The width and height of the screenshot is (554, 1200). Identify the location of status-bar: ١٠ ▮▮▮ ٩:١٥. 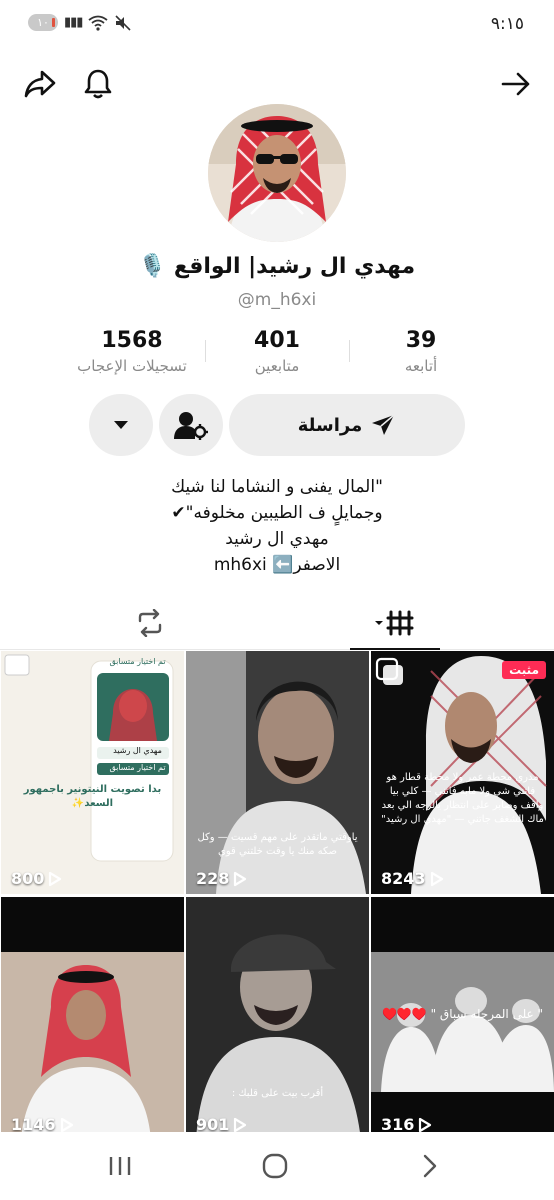
(277, 25).